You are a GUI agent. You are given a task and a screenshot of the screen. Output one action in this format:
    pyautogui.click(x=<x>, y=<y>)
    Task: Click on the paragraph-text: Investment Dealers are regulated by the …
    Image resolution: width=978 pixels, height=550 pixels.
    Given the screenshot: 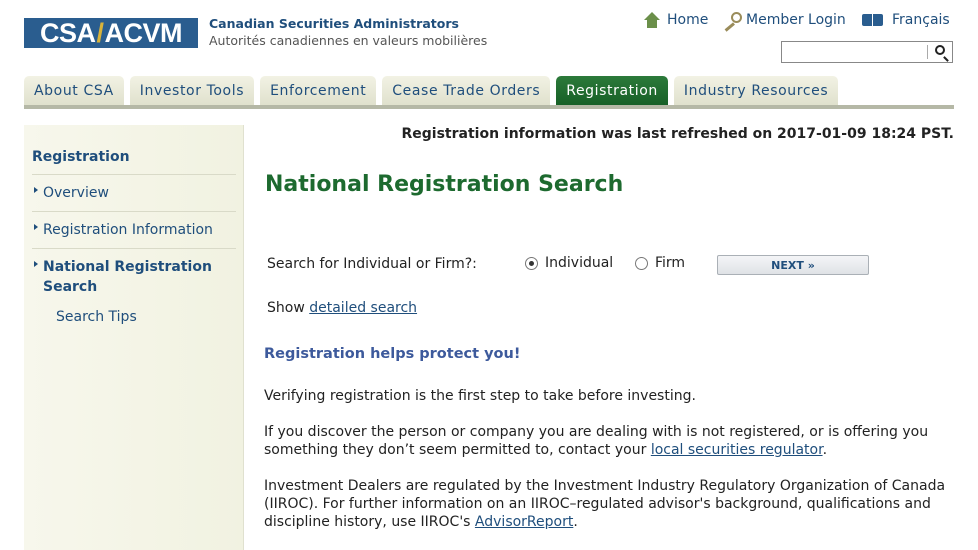 What is the action you would take?
    pyautogui.click(x=605, y=504)
    